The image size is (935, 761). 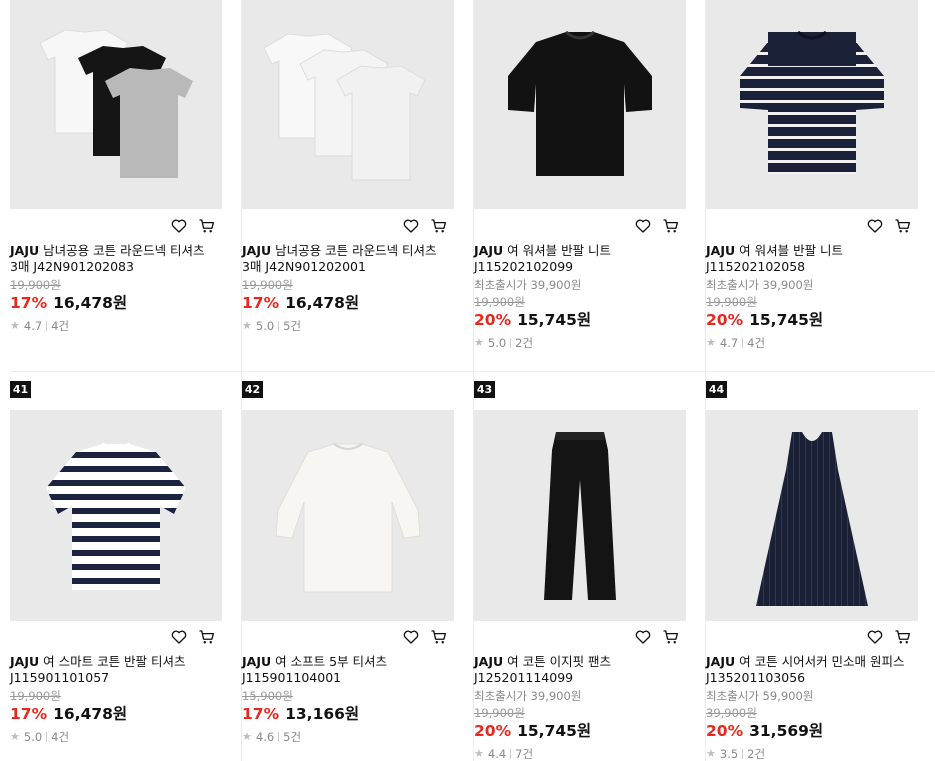 What do you see at coordinates (252, 389) in the screenshot?
I see `rank-badge: 42` at bounding box center [252, 389].